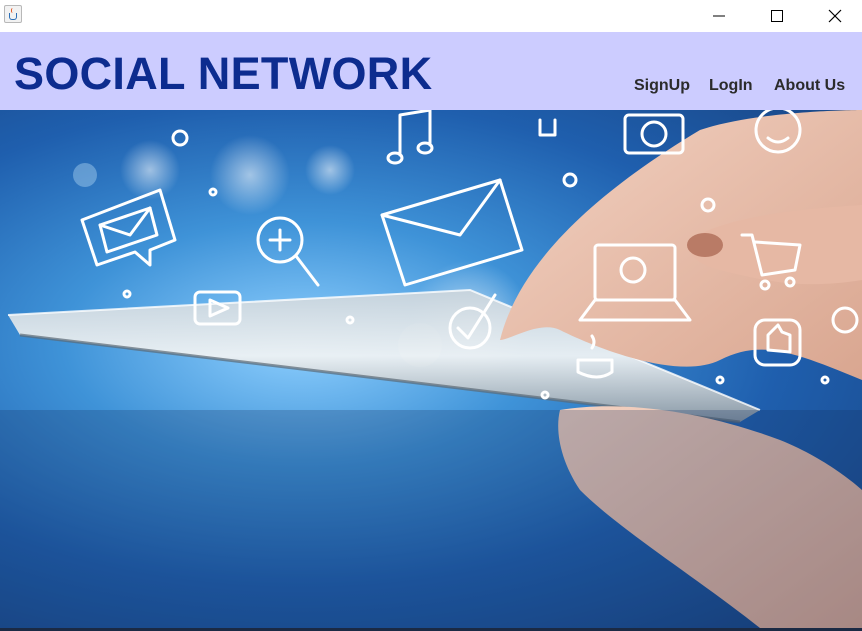 The width and height of the screenshot is (862, 631). I want to click on brand-title: SOCIAL NETWORK, so click(223, 73).